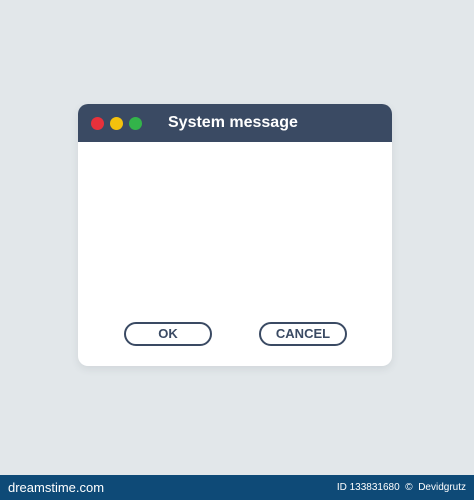  I want to click on dialog-title: System message, so click(233, 122).